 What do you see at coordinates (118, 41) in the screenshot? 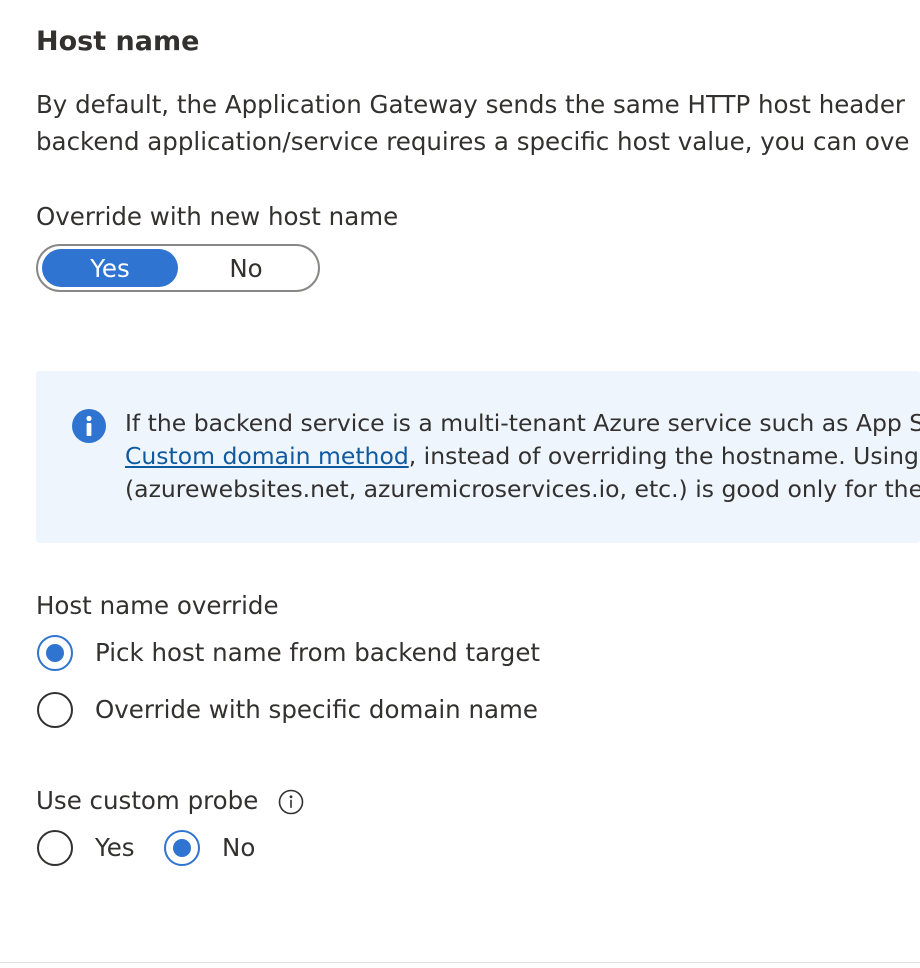
I see `section-title: Host name` at bounding box center [118, 41].